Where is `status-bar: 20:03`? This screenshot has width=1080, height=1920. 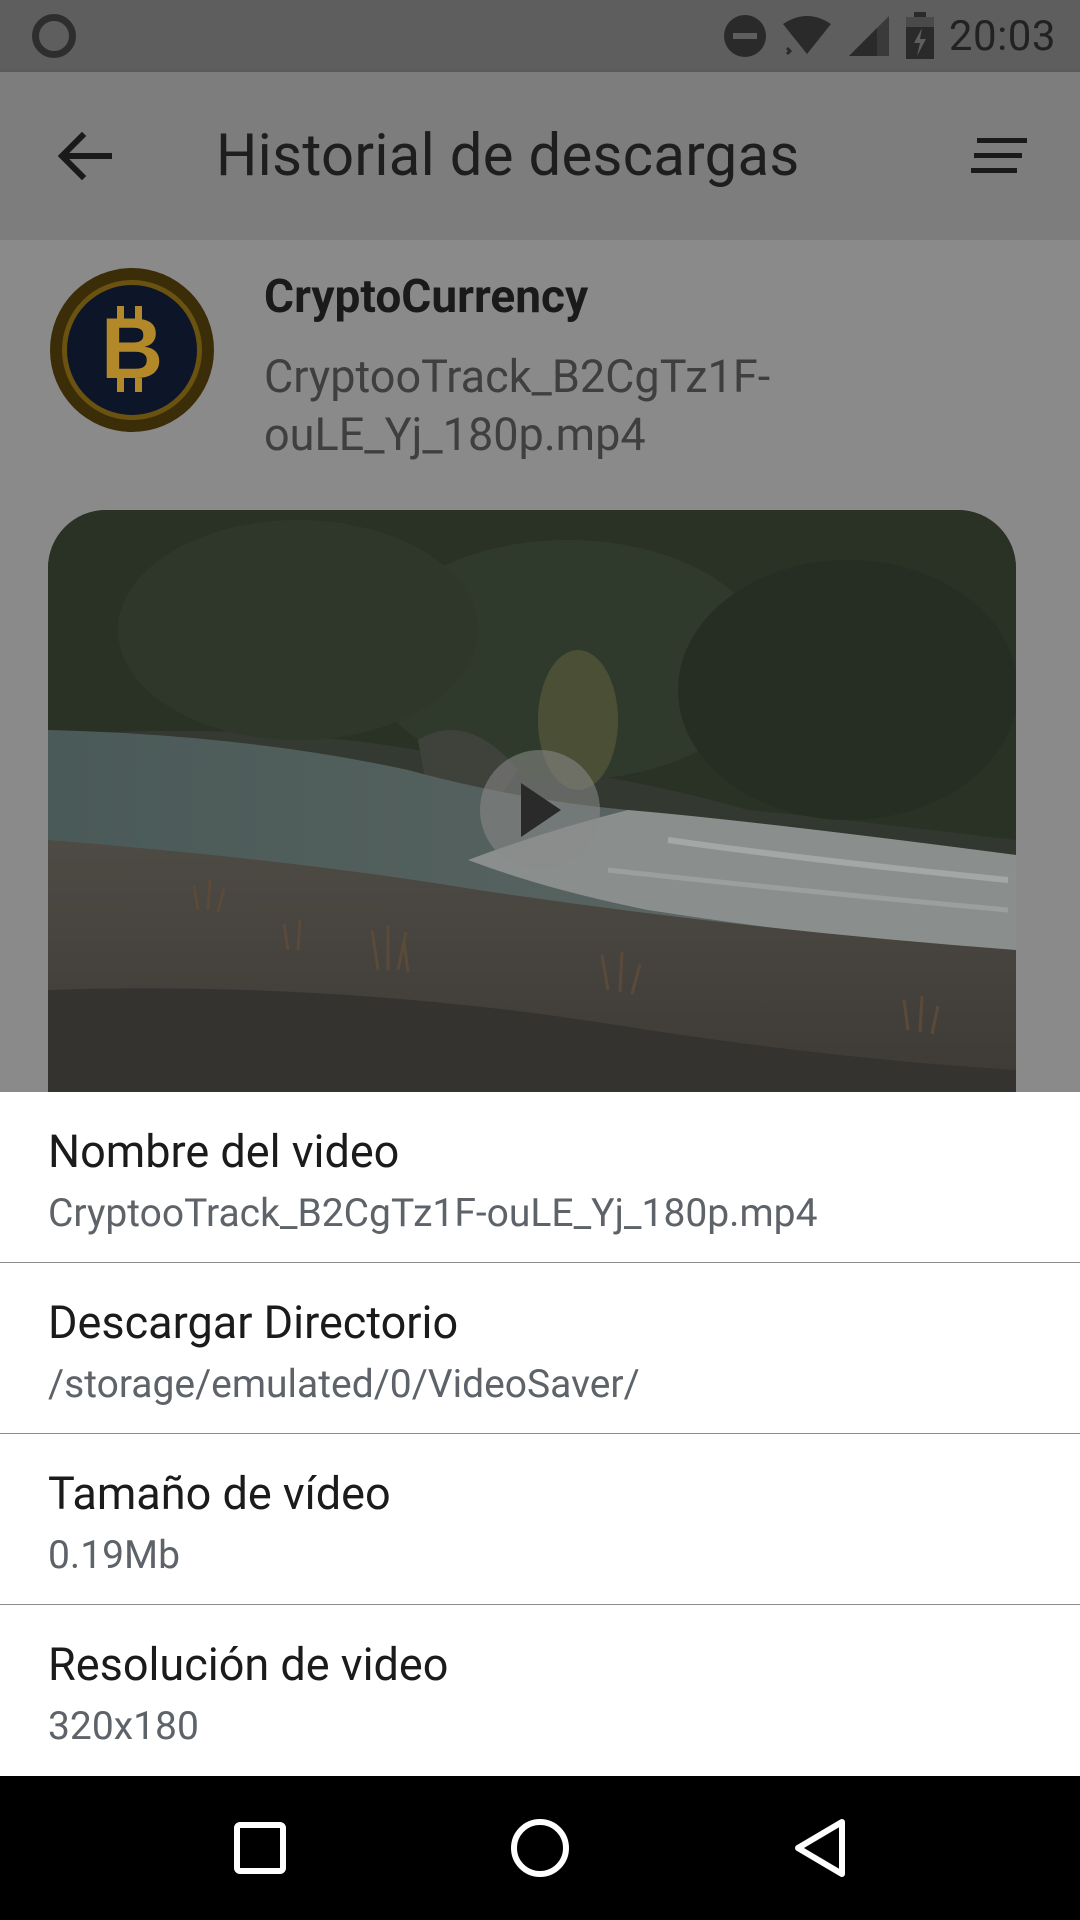 status-bar: 20:03 is located at coordinates (540, 36).